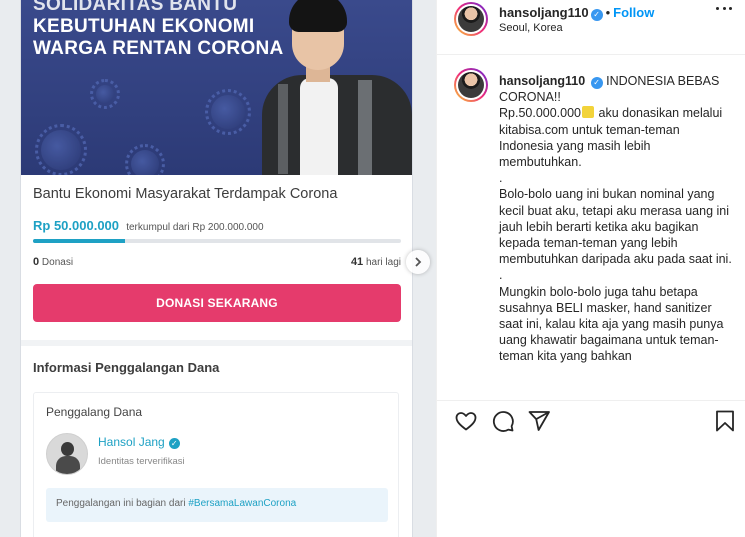 Image resolution: width=745 pixels, height=537 pixels. What do you see at coordinates (36, 262) in the screenshot?
I see `donations-count: 0` at bounding box center [36, 262].